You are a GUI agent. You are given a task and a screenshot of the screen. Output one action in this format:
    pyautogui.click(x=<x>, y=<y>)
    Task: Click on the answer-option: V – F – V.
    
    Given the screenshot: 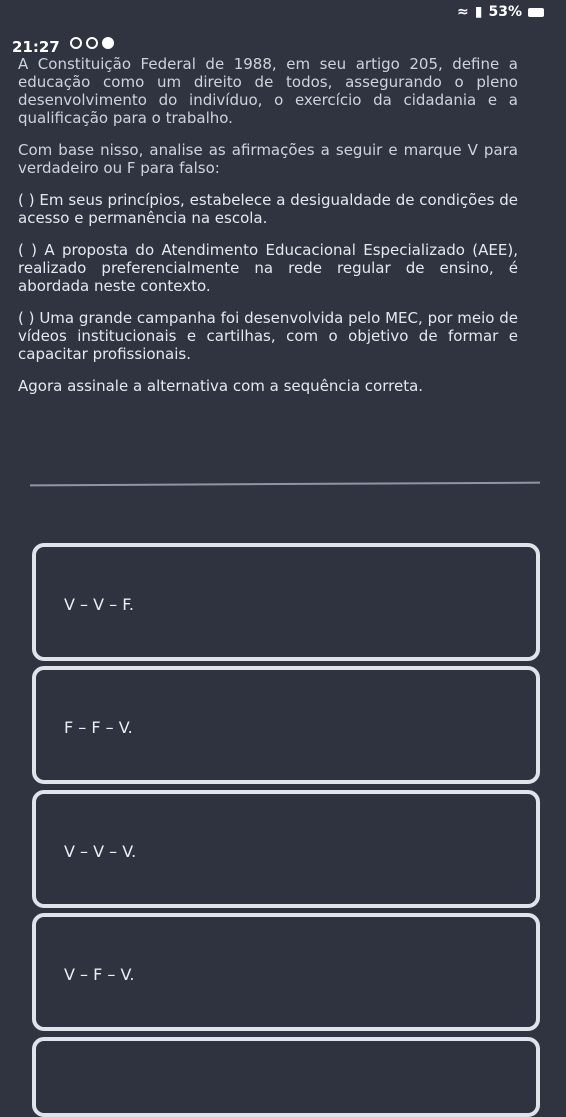 What is the action you would take?
    pyautogui.click(x=286, y=972)
    